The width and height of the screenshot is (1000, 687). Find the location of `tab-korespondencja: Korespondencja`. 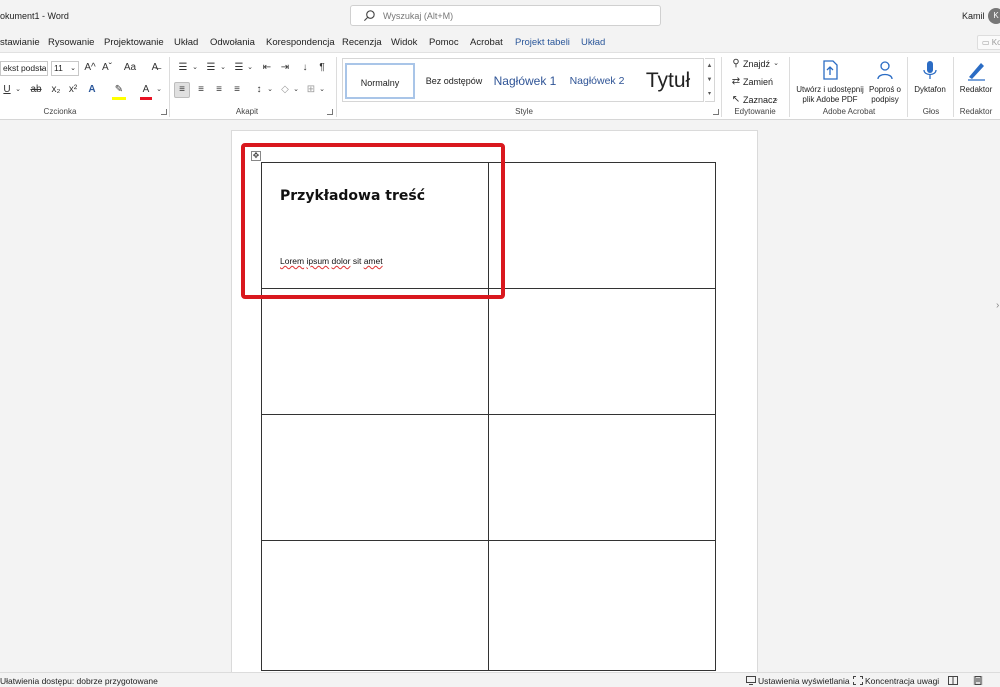

tab-korespondencja: Korespondencja is located at coordinates (300, 42).